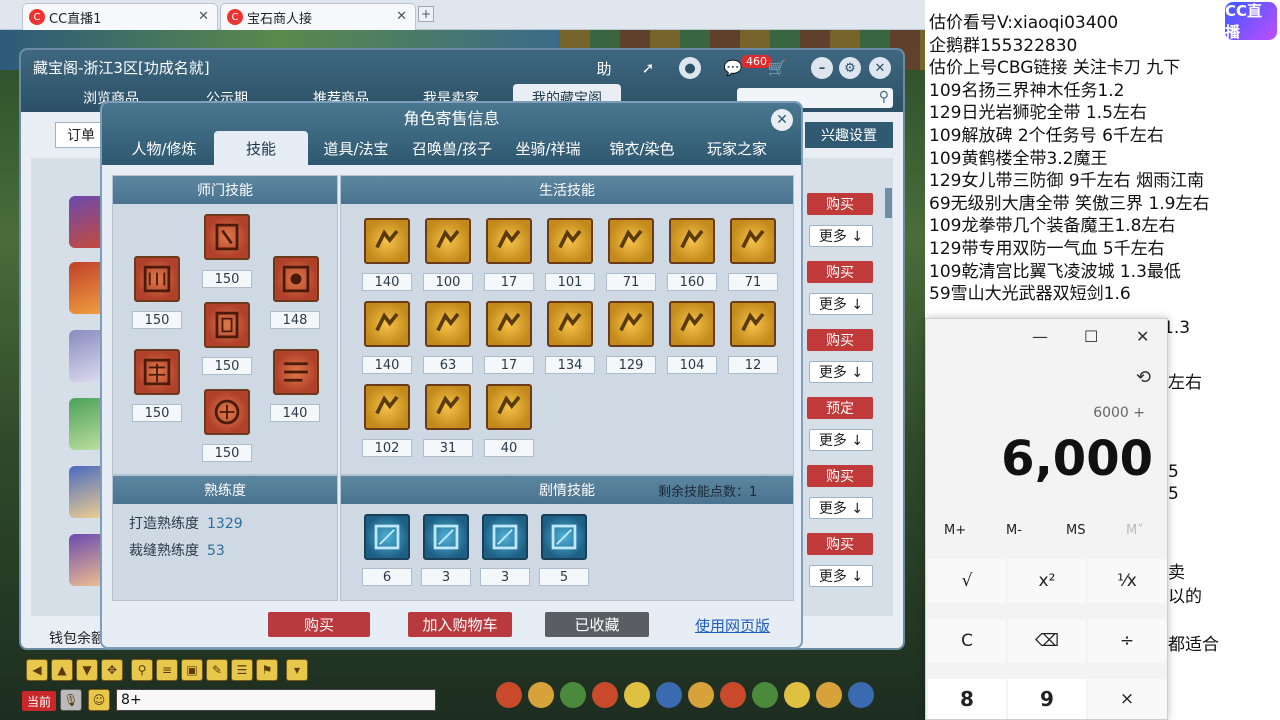 This screenshot has height=720, width=1280. Describe the element at coordinates (1135, 530) in the screenshot. I see `mem-recall-button: M˅` at that location.